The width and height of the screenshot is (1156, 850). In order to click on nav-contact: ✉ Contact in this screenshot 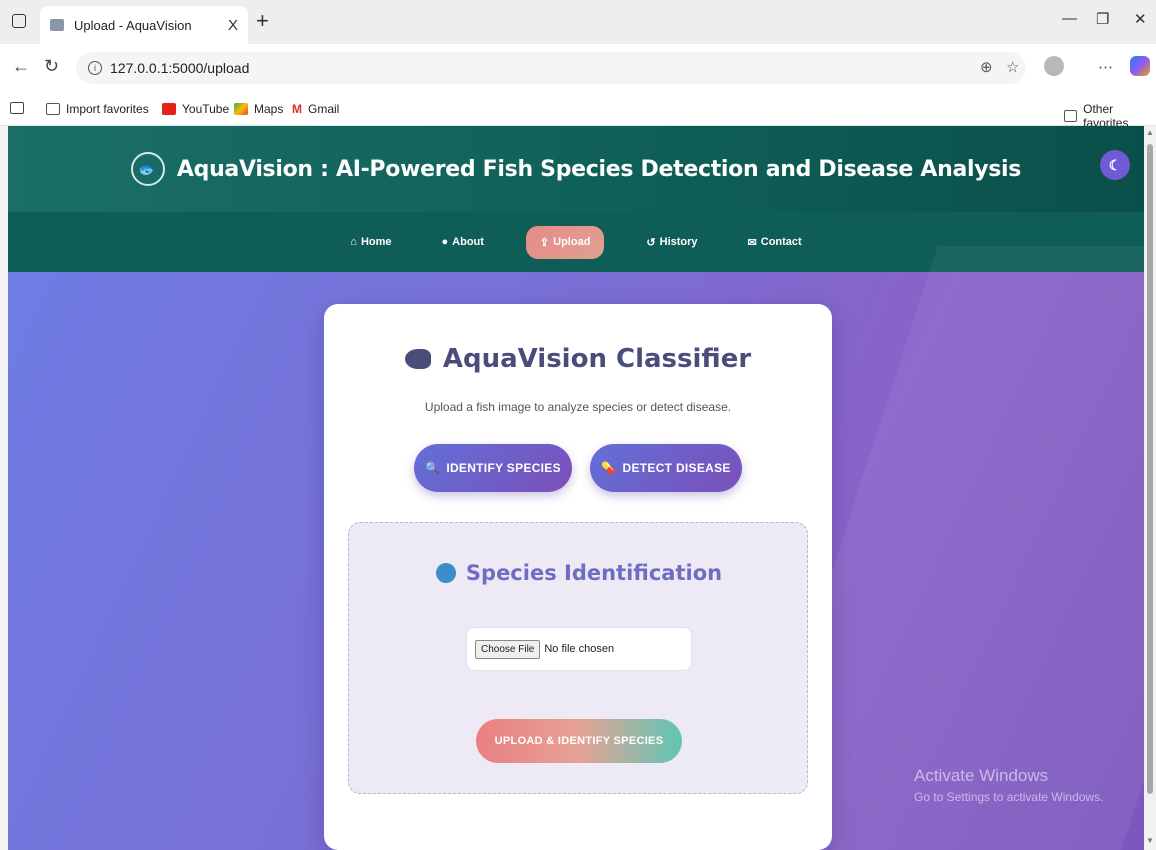, I will do `click(775, 242)`.